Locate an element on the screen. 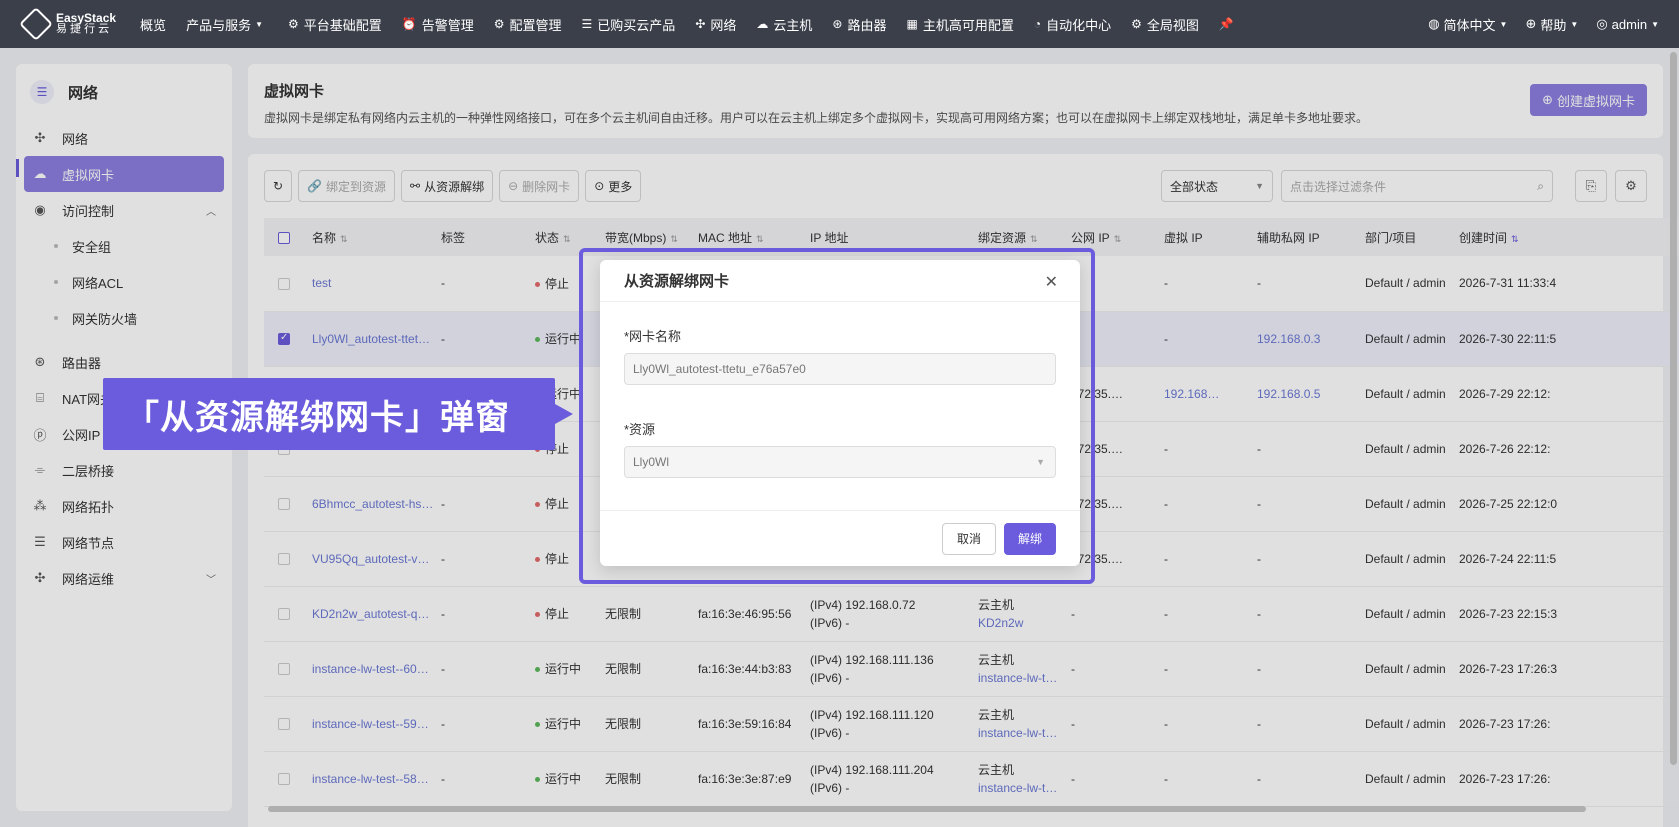 This screenshot has width=1679, height=827. logo: EasyStack 易 捷 行 云 is located at coordinates (67, 24).